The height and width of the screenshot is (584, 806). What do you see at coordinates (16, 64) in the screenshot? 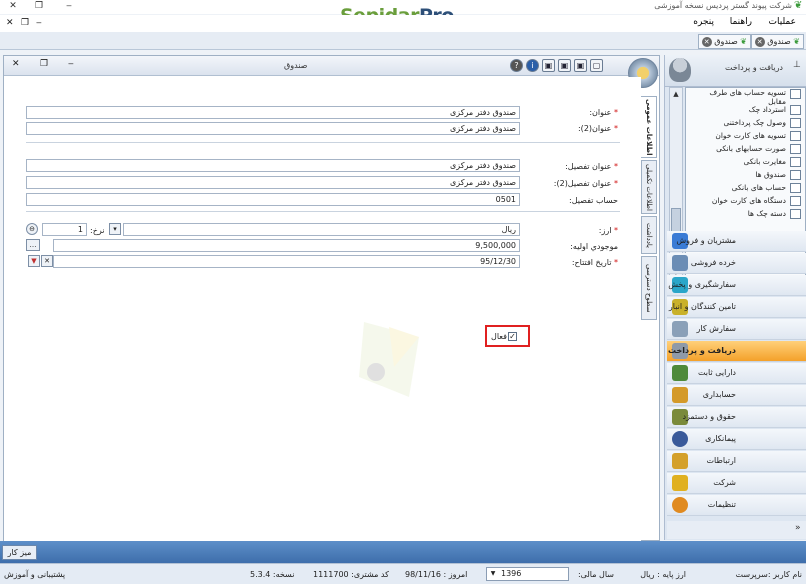
I see `form-close-icon: ✕` at bounding box center [16, 64].